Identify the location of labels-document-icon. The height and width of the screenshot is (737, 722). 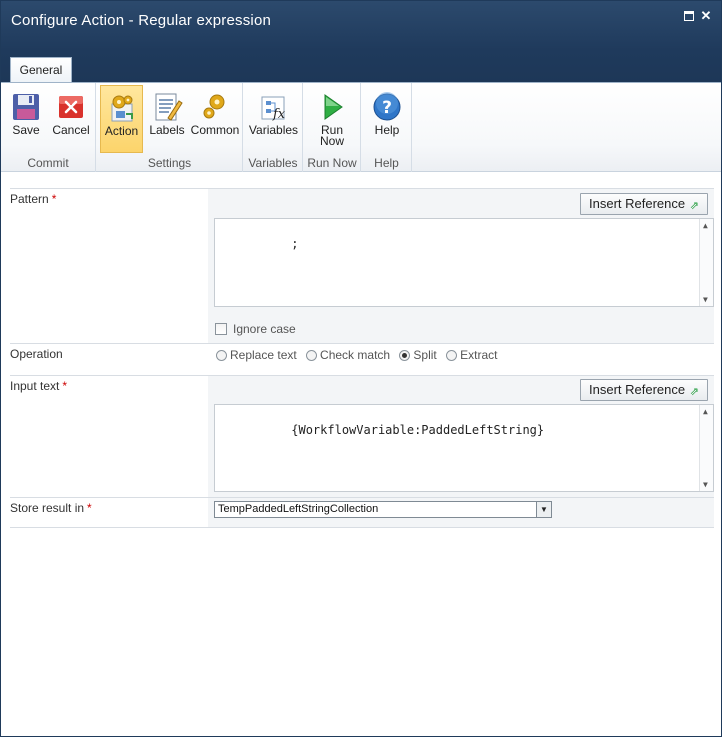
(169, 107).